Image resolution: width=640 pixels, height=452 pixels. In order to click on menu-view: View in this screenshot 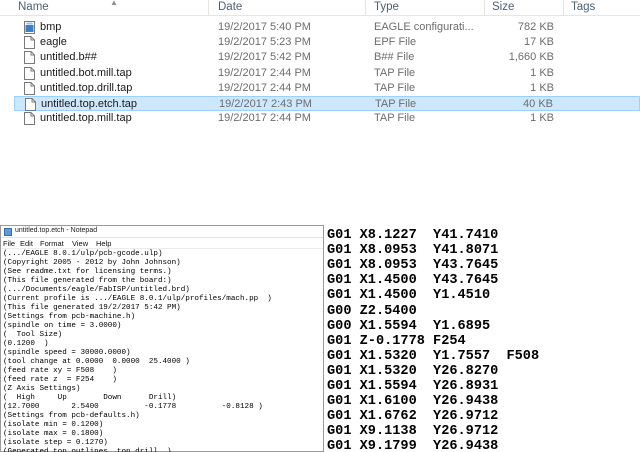, I will do `click(80, 243)`.